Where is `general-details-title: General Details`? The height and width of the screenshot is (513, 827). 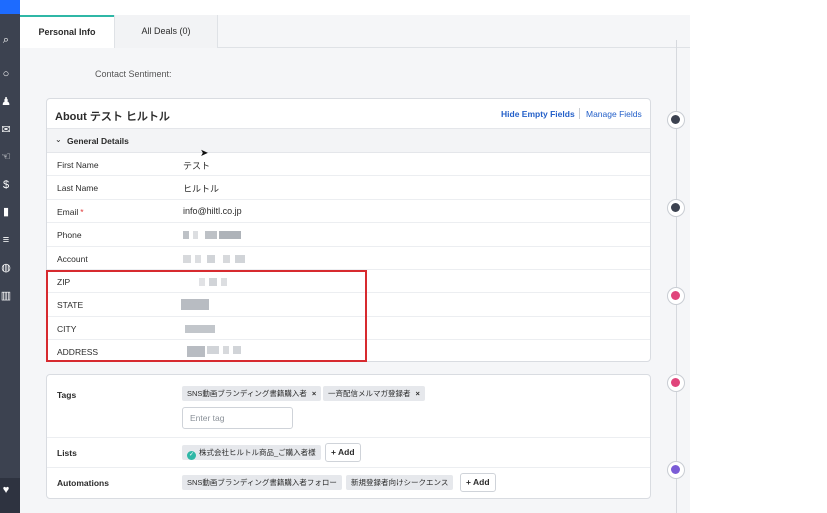 general-details-title: General Details is located at coordinates (98, 141).